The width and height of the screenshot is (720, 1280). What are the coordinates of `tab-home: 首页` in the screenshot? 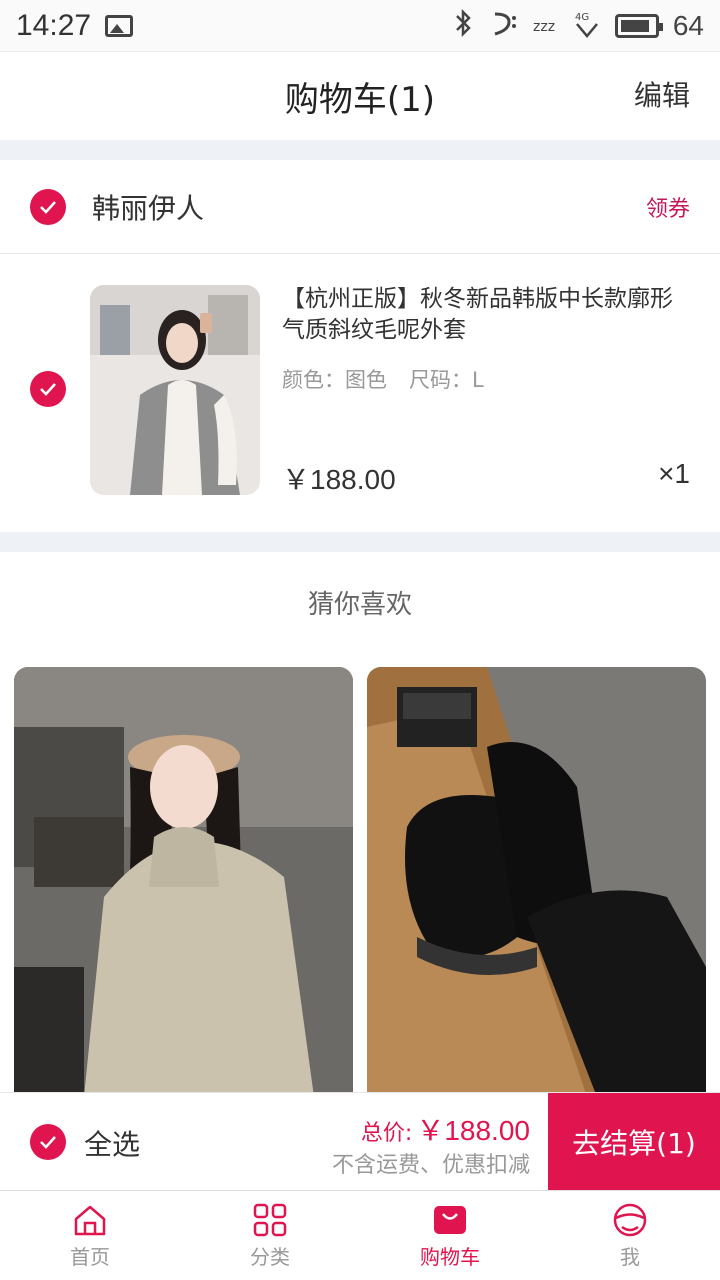 It's located at (90, 1235).